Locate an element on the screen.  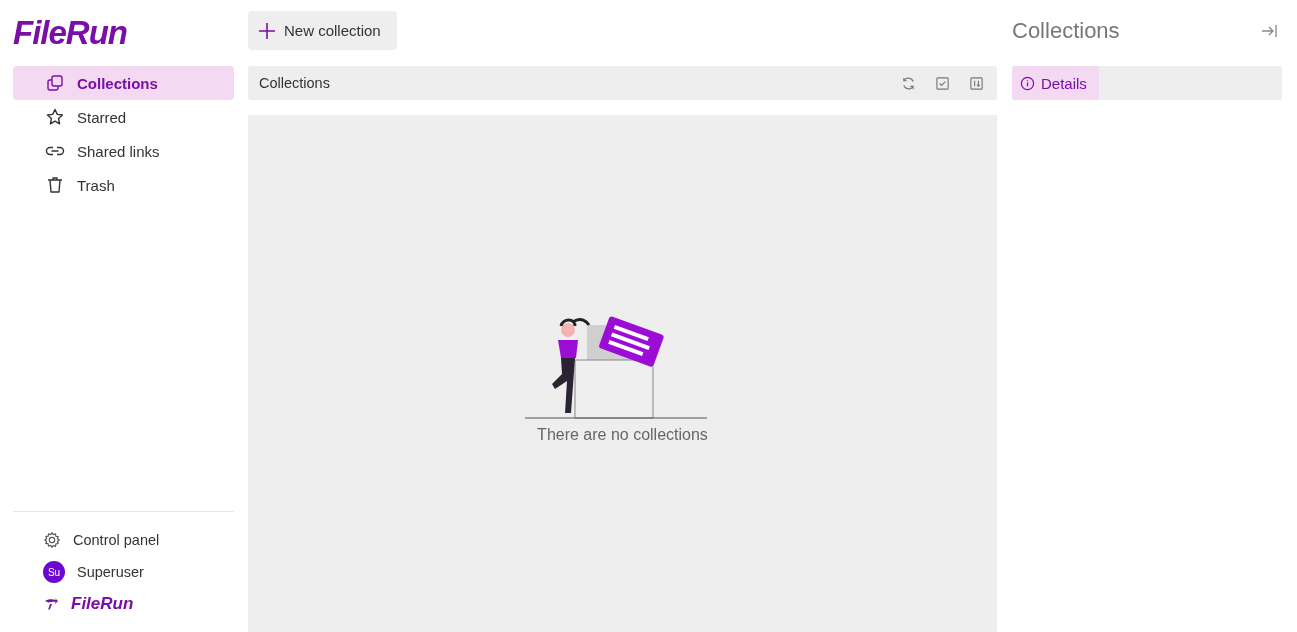
user-name: Superuser is located at coordinates (110, 572).